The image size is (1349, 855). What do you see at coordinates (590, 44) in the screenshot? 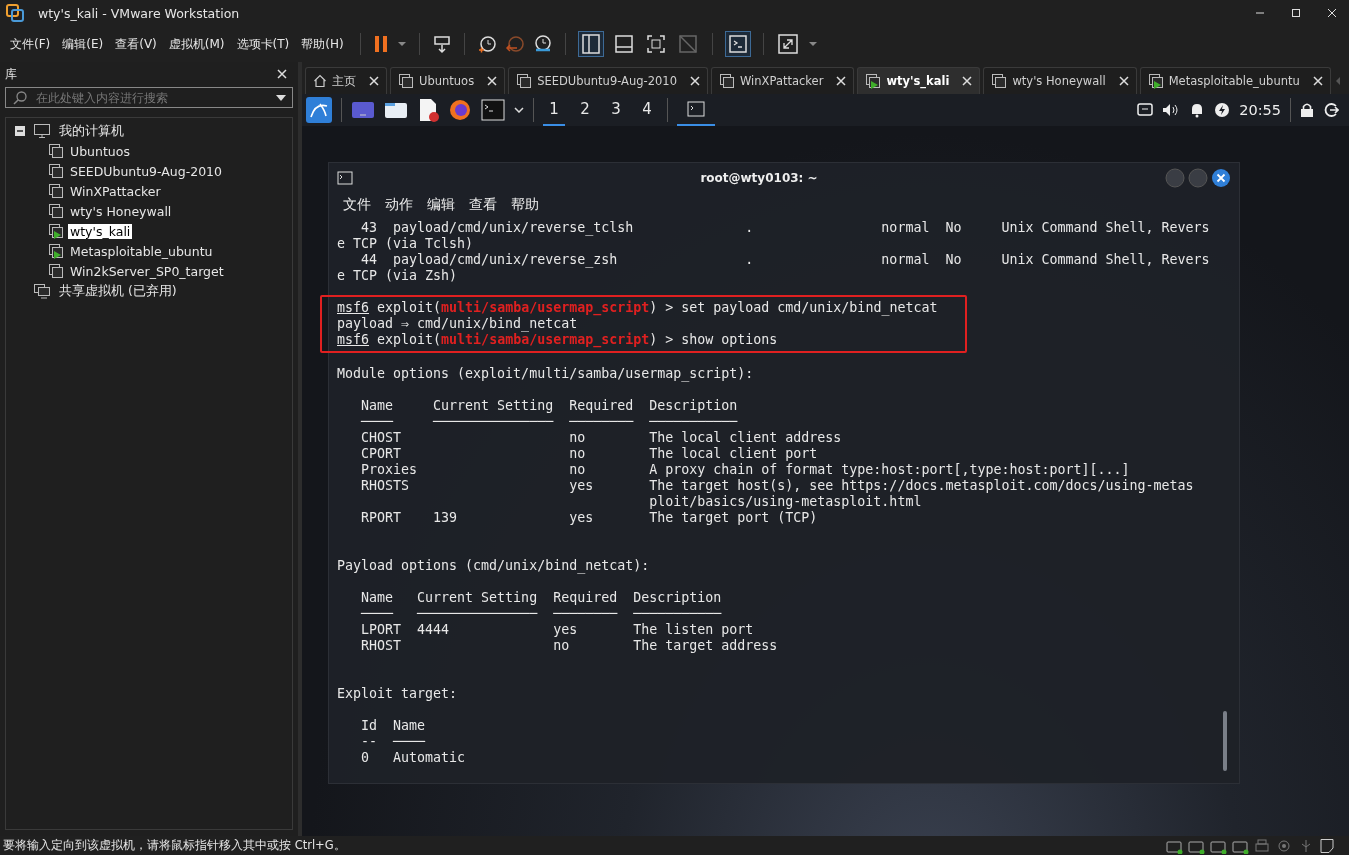
I see `sidebar-view-icon` at bounding box center [590, 44].